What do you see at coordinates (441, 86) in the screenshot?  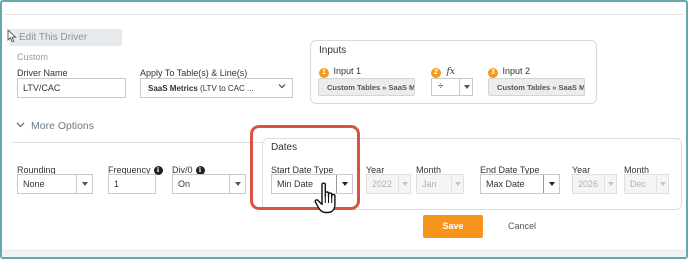 I see `operator-value: ÷` at bounding box center [441, 86].